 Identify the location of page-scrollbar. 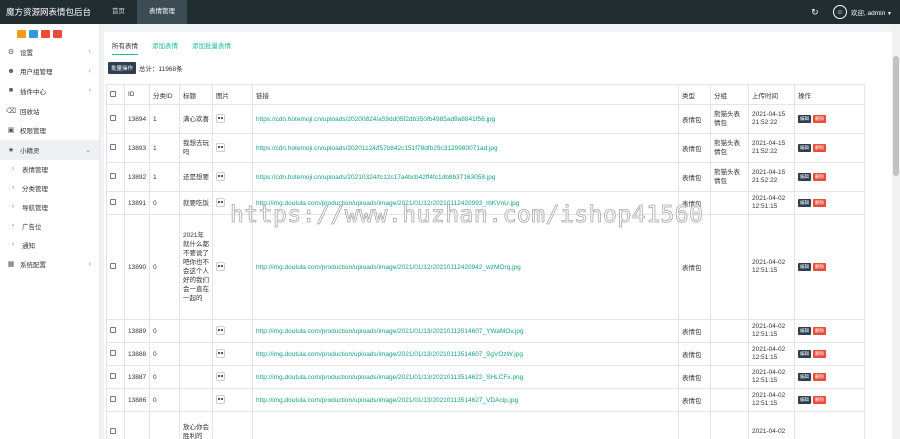
(896, 231).